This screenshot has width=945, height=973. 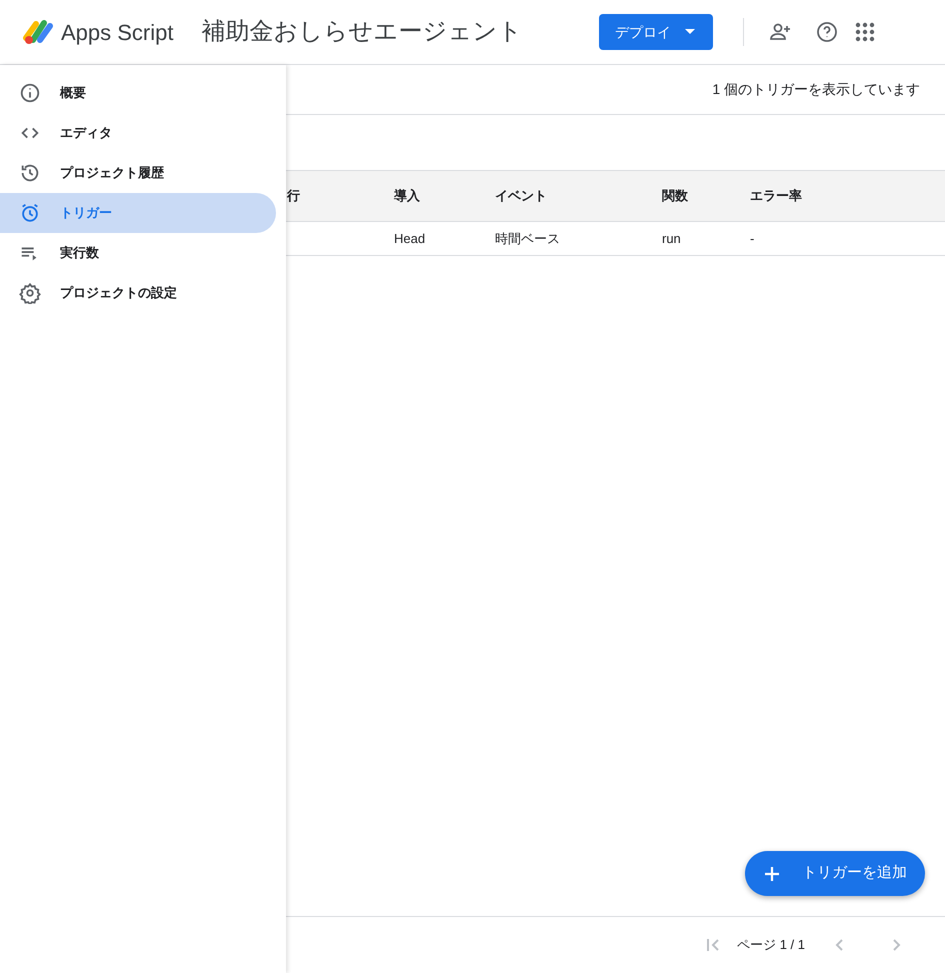 I want to click on history-icon, so click(x=30, y=173).